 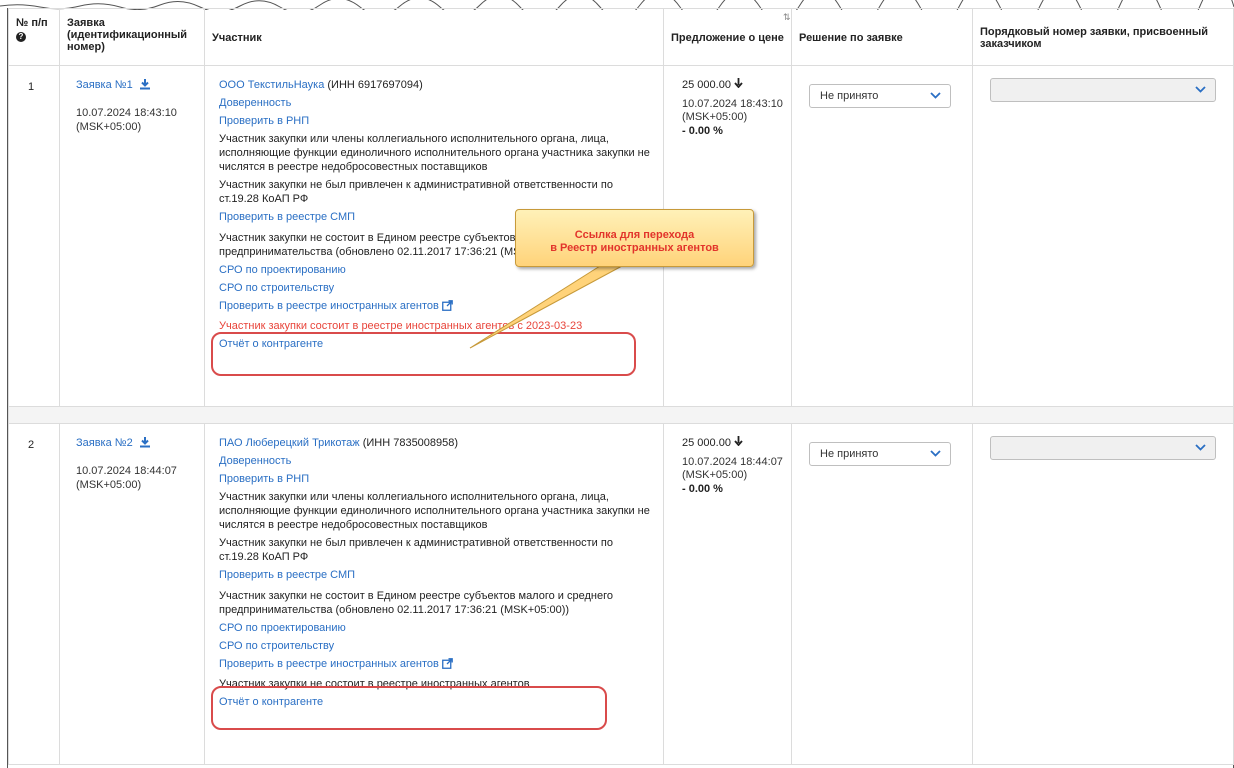 What do you see at coordinates (634, 248) in the screenshot?
I see `callout-line-2: в Реестр иностранных агентов` at bounding box center [634, 248].